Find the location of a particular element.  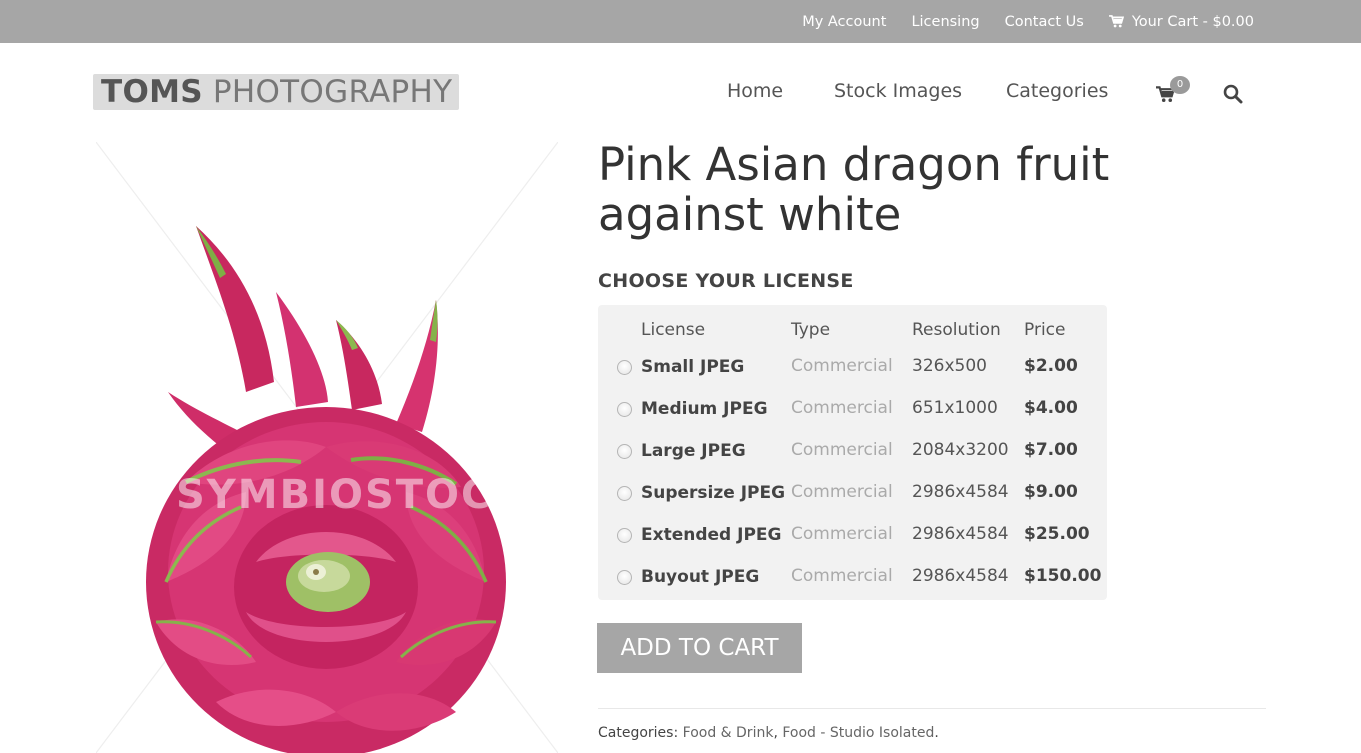

license-resolution: 326x500 is located at coordinates (949, 366).